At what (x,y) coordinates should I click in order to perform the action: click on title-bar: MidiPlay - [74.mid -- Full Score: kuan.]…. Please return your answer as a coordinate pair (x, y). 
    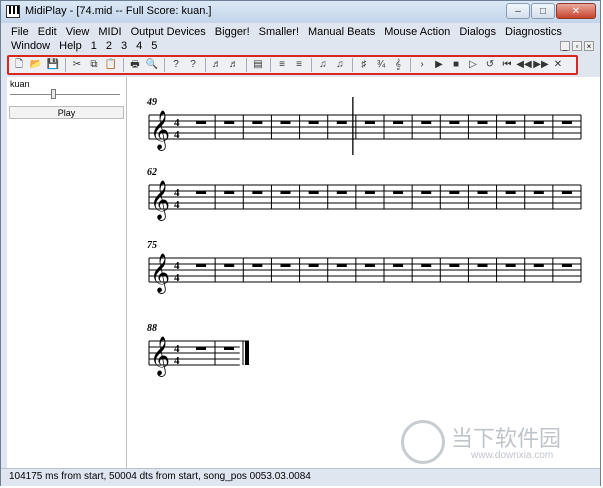
    Looking at the image, I should click on (300, 12).